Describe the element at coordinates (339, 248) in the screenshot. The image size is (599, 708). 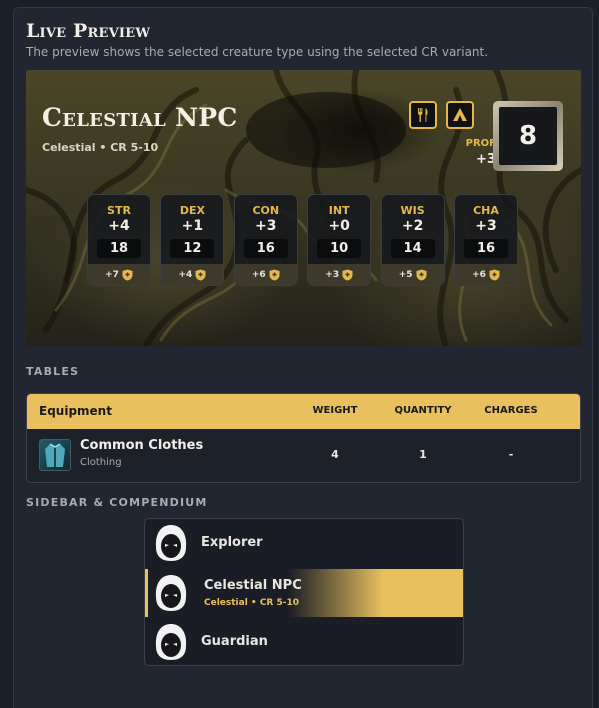
I see `stat-score: 10` at that location.